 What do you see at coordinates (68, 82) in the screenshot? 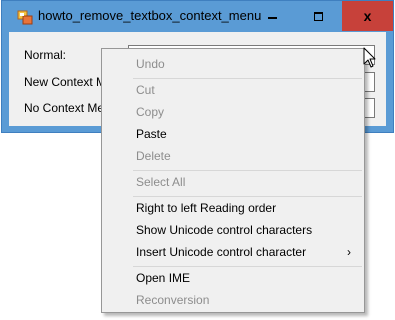
I see `new-context-menu-label: New Context Me` at bounding box center [68, 82].